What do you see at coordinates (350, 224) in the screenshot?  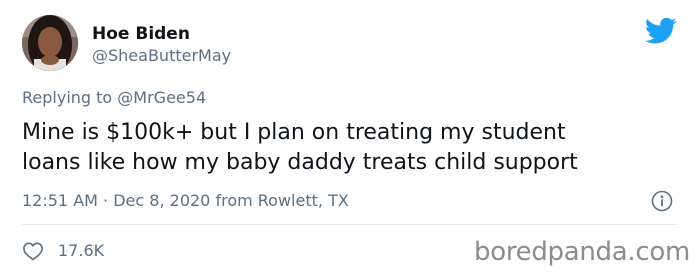 I see `divider` at bounding box center [350, 224].